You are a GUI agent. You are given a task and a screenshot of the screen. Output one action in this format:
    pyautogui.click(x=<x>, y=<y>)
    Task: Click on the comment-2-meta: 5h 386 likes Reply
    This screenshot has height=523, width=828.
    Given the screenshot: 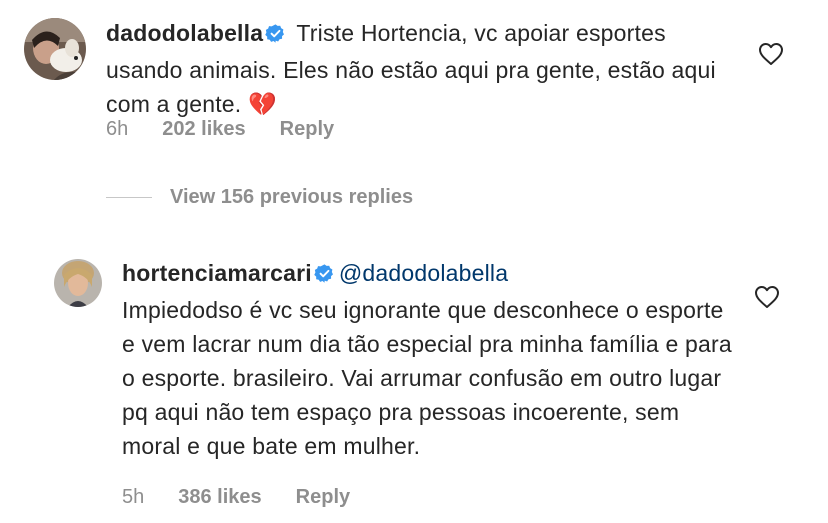 What is the action you would take?
    pyautogui.click(x=236, y=497)
    